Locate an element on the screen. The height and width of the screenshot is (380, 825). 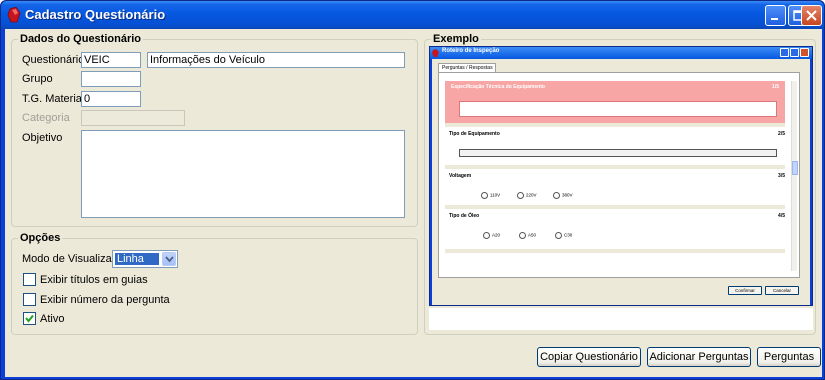
tg-material-label: T.G. Material is located at coordinates (53, 99).